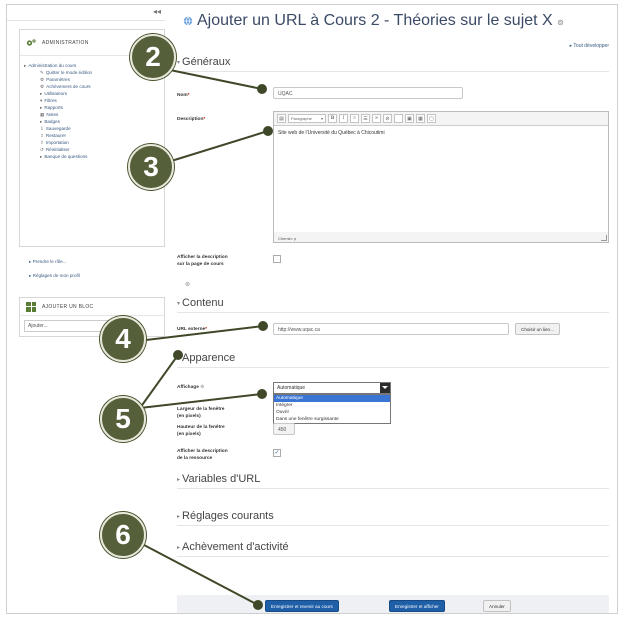 The image size is (624, 618). Describe the element at coordinates (225, 516) in the screenshot. I see `section-common-settings: ▸ Réglages courants` at that location.